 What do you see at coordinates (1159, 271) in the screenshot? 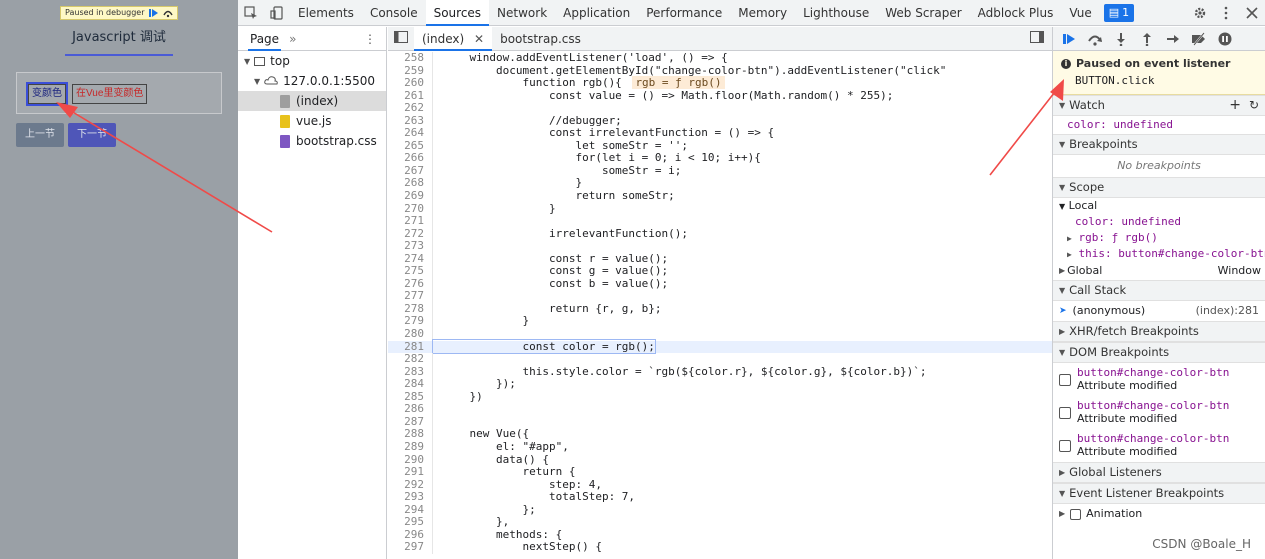
I see `scope-global: ▶ Global Window` at bounding box center [1159, 271].